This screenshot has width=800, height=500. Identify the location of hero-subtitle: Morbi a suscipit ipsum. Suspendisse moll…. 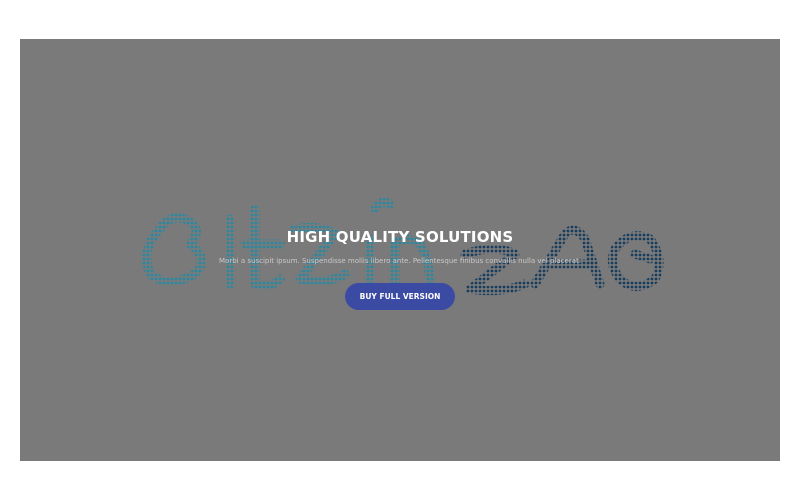
(400, 261).